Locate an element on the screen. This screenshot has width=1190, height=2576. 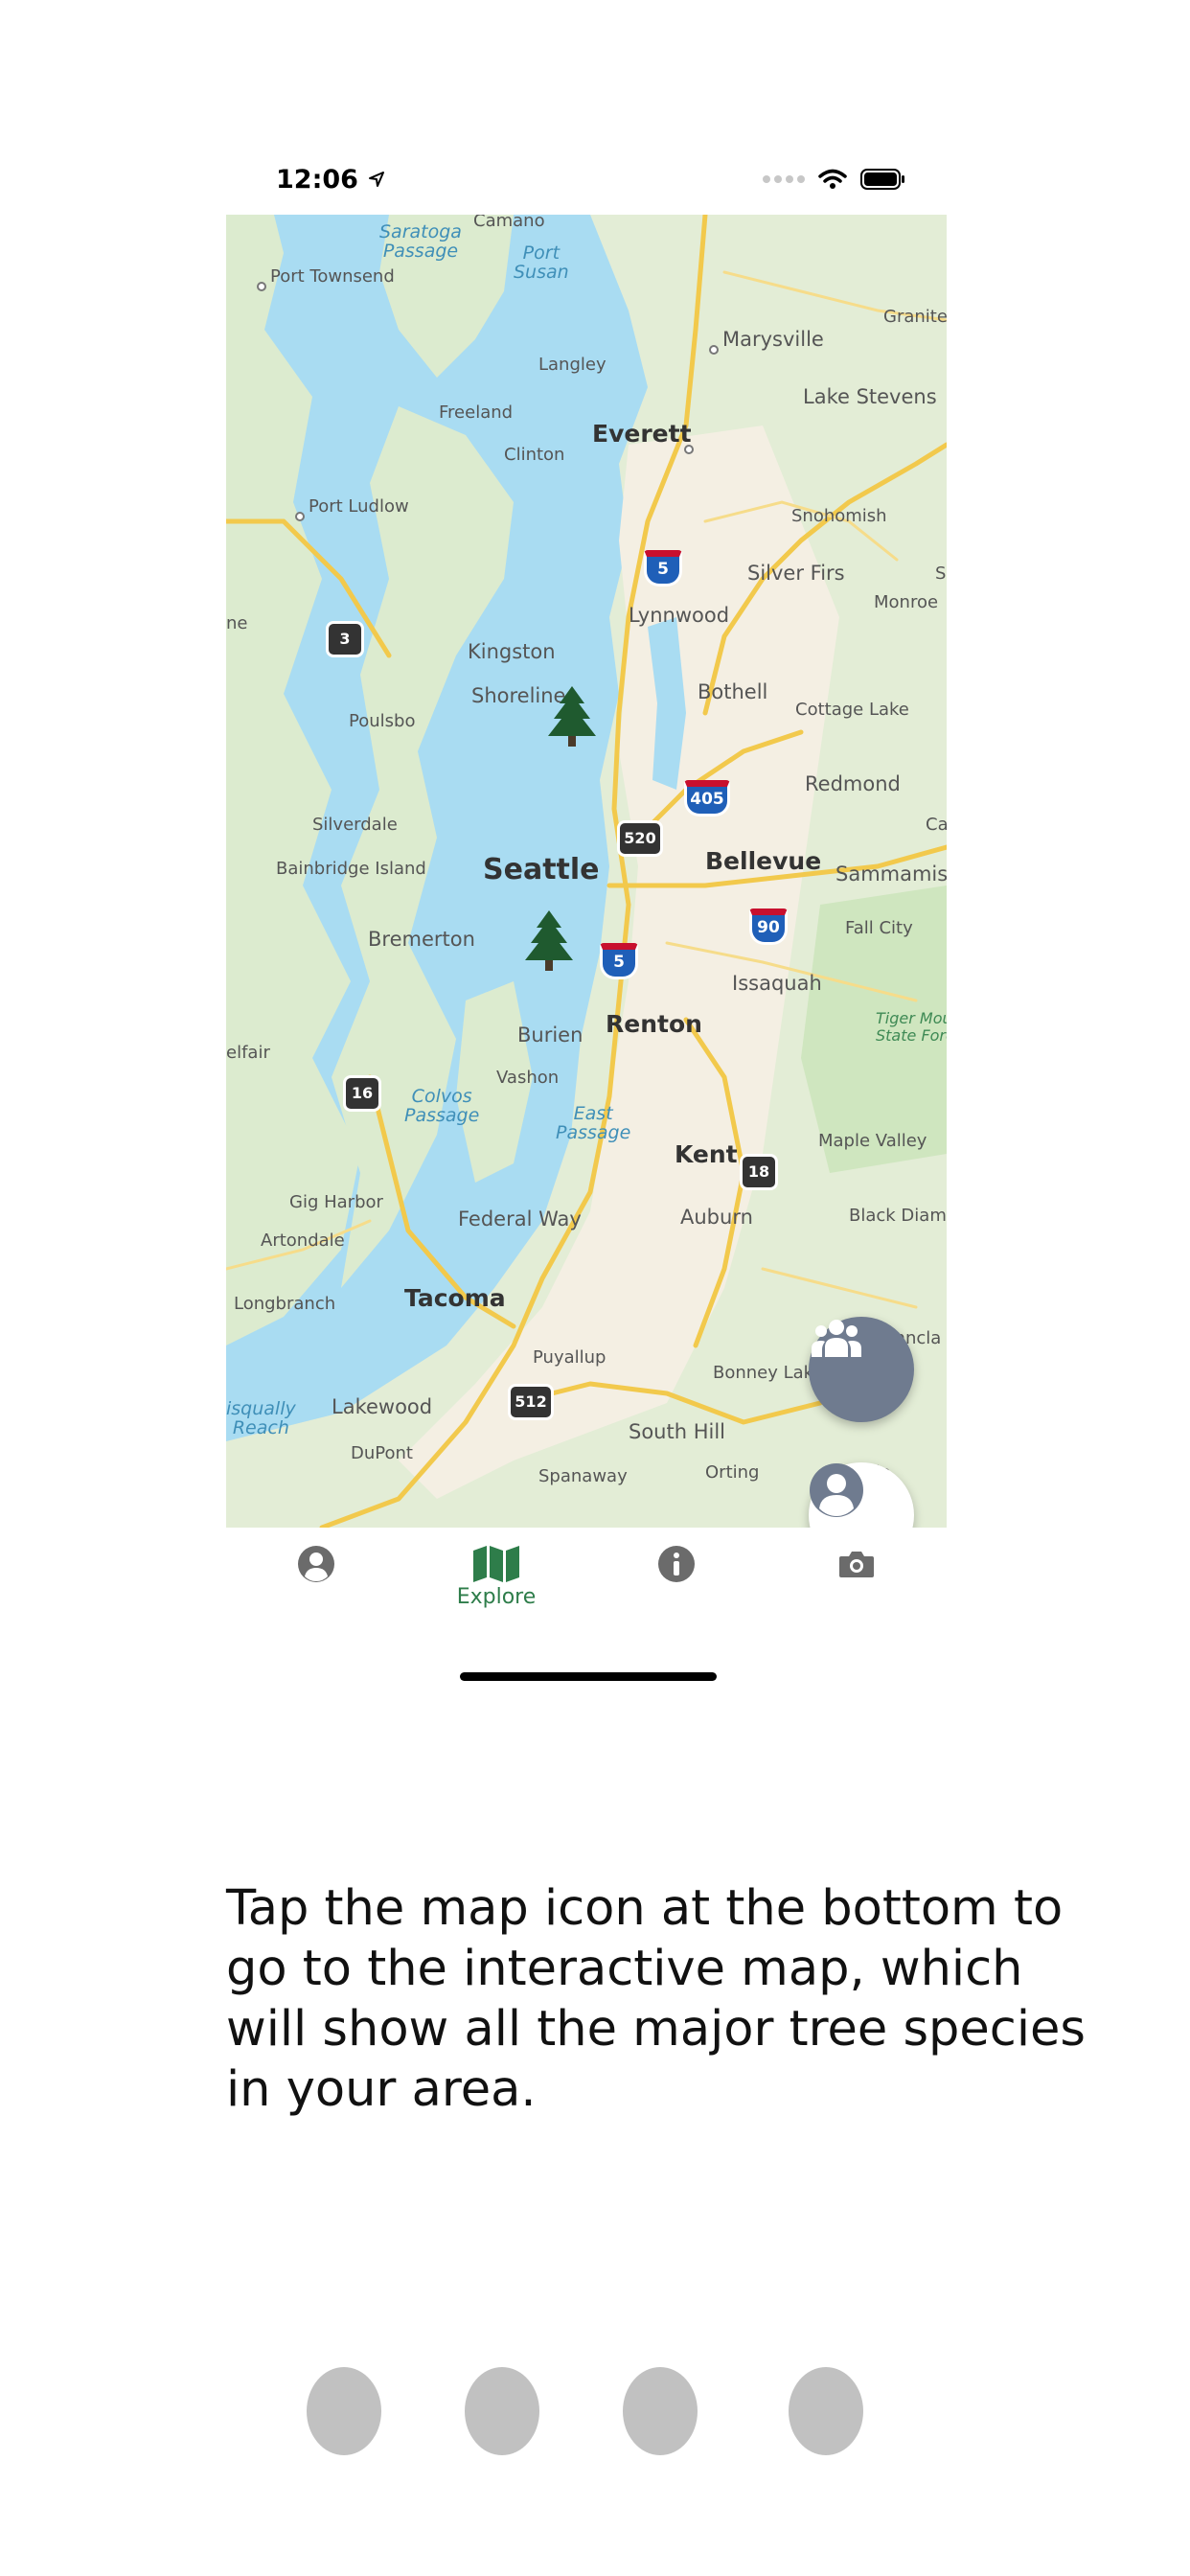
info-icon is located at coordinates (677, 1564).